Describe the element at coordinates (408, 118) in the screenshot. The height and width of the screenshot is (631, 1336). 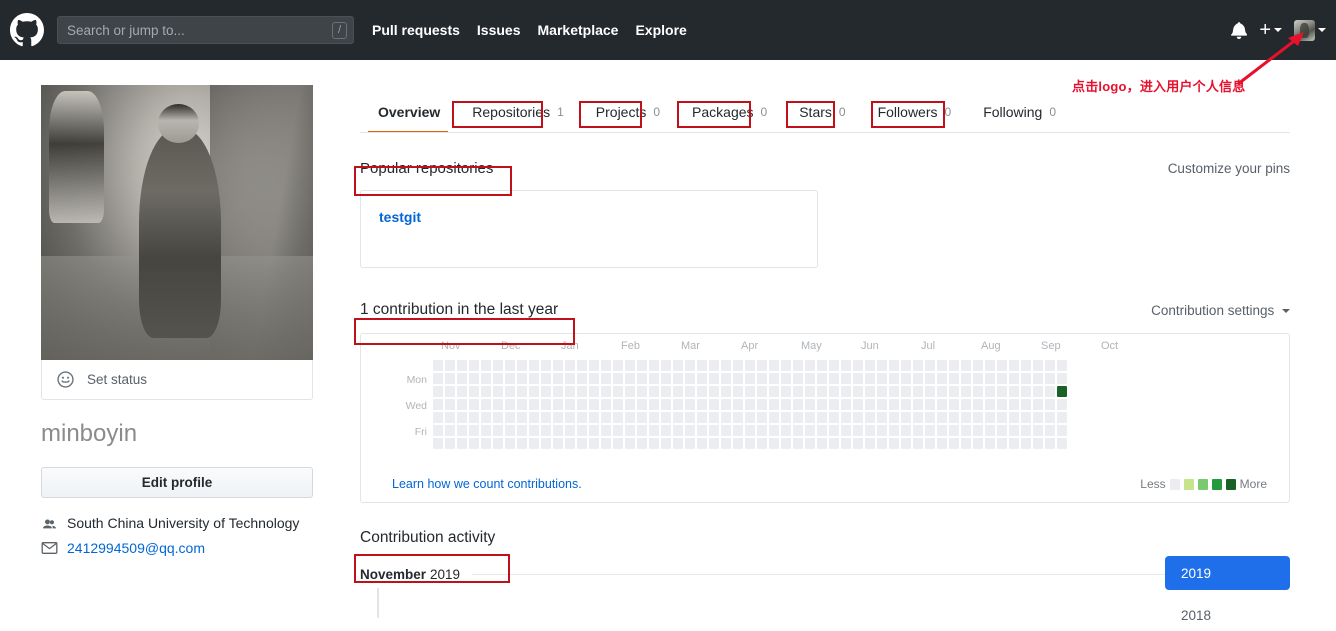
I see `tab-overview: Overview` at that location.